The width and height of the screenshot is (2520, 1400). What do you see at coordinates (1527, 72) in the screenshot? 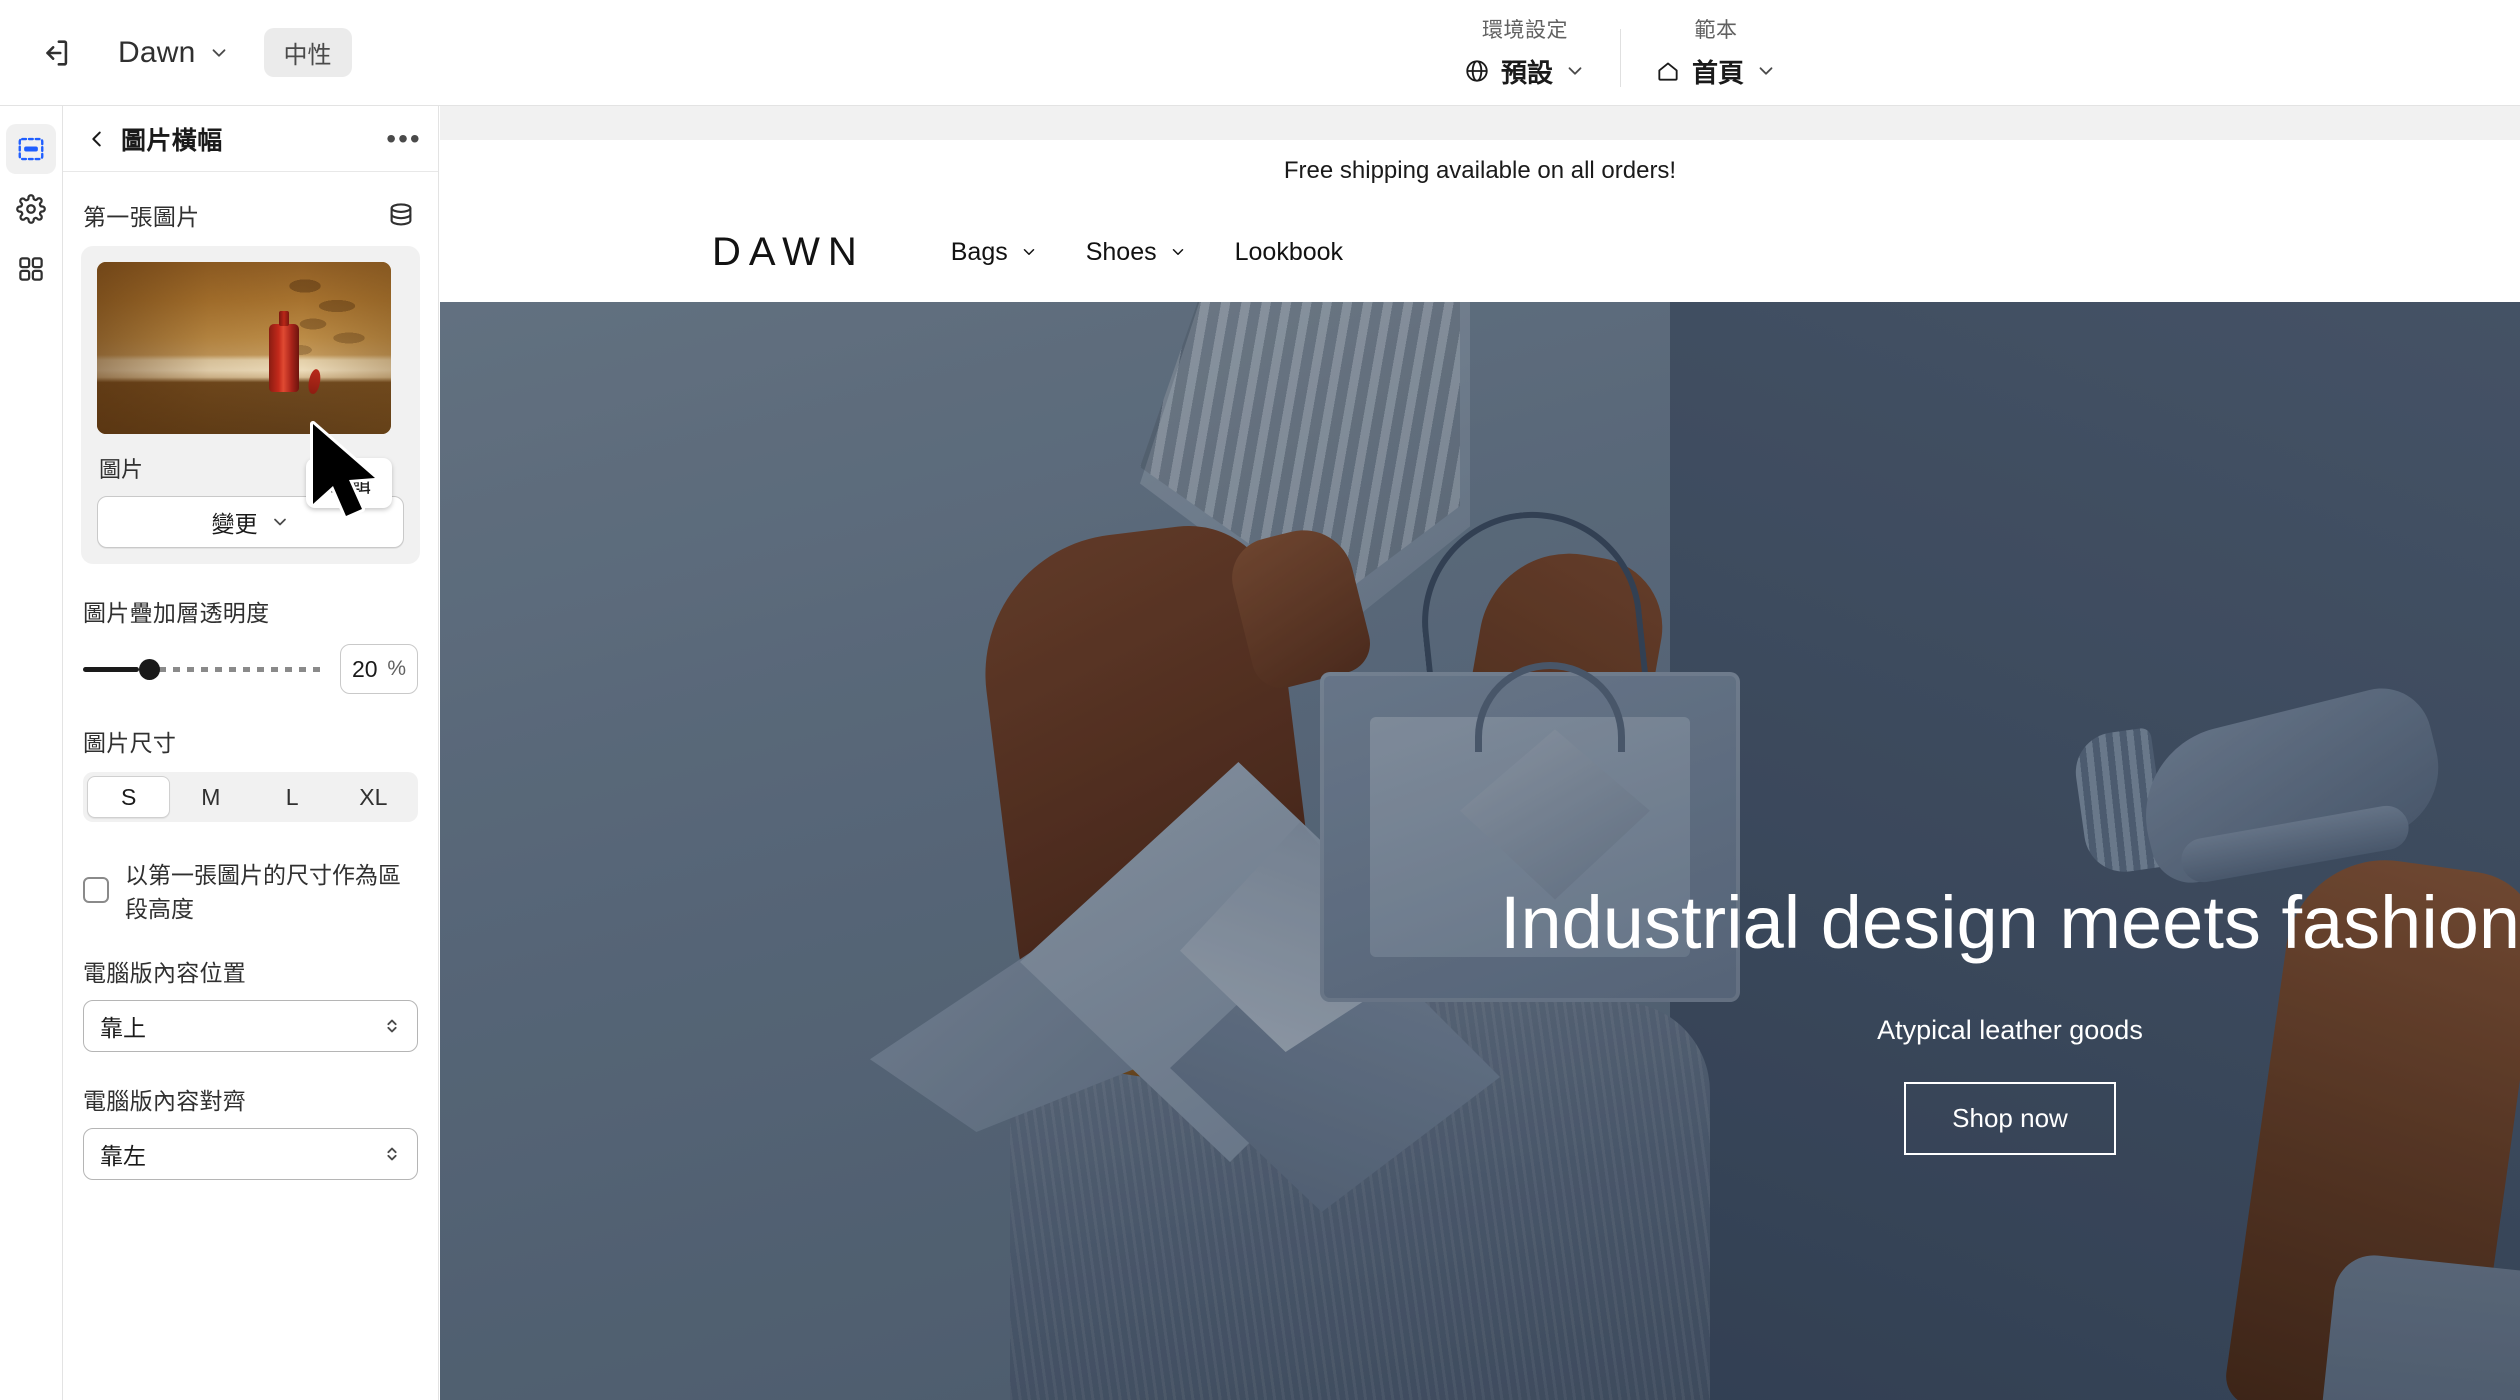
I see `environment-value: 預設` at bounding box center [1527, 72].